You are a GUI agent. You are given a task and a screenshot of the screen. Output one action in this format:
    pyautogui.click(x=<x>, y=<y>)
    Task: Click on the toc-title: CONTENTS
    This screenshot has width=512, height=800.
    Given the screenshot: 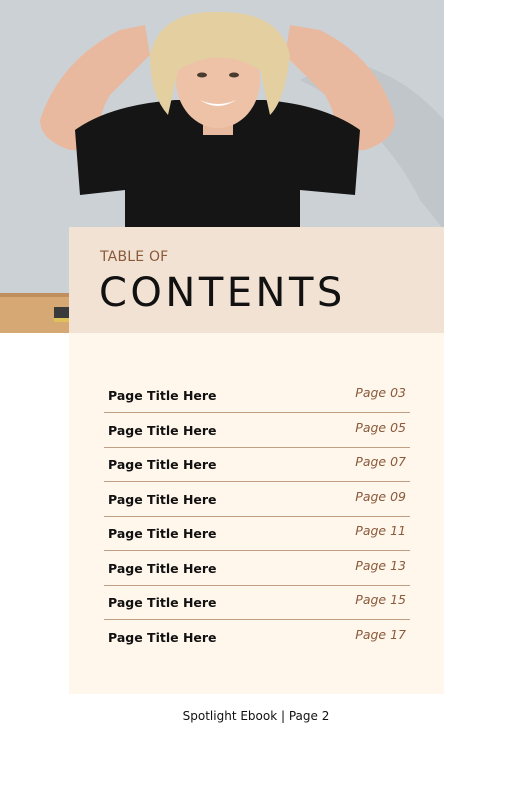 What is the action you would take?
    pyautogui.click(x=222, y=293)
    